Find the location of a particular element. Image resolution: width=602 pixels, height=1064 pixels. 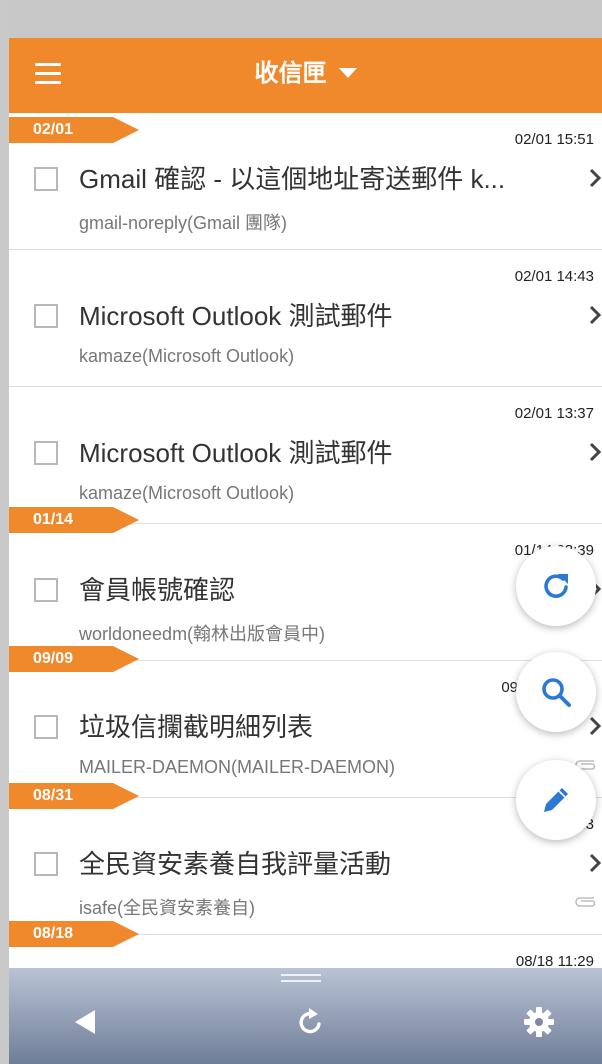

email-subject: 全民資安素養自我評量活動 is located at coordinates (235, 864).